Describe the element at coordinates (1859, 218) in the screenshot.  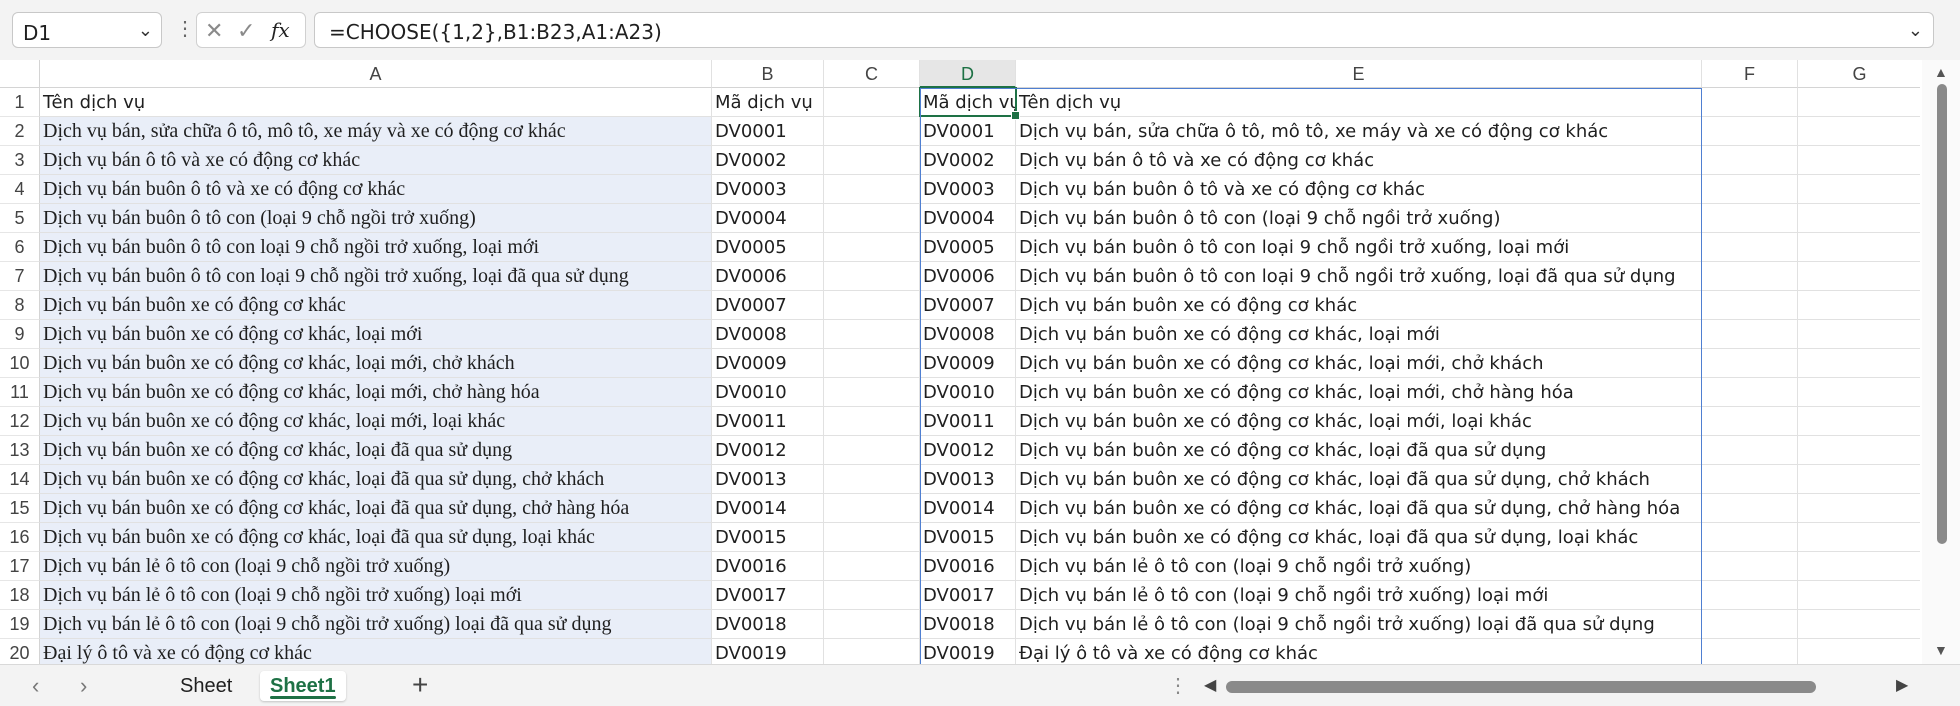
I see `cell-g5` at that location.